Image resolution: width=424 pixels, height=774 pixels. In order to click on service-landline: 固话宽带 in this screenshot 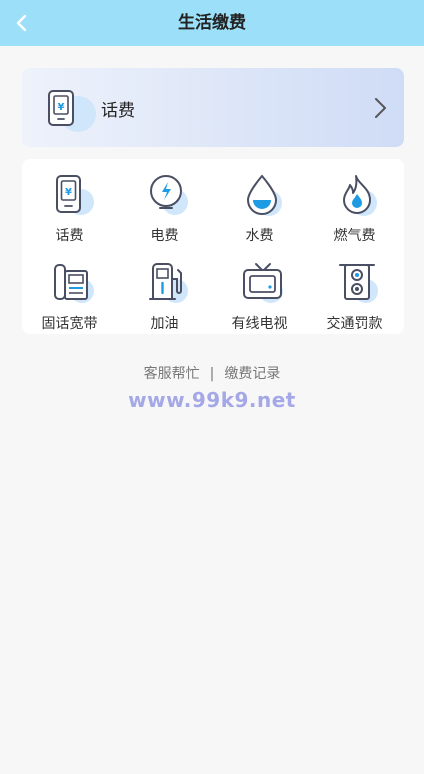, I will do `click(69, 293)`.